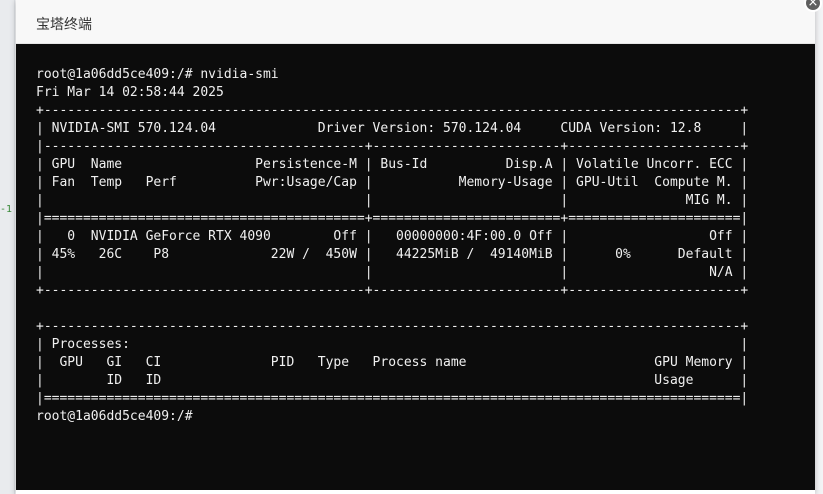 The height and width of the screenshot is (494, 823). I want to click on background-side-marker: -1, so click(6, 209).